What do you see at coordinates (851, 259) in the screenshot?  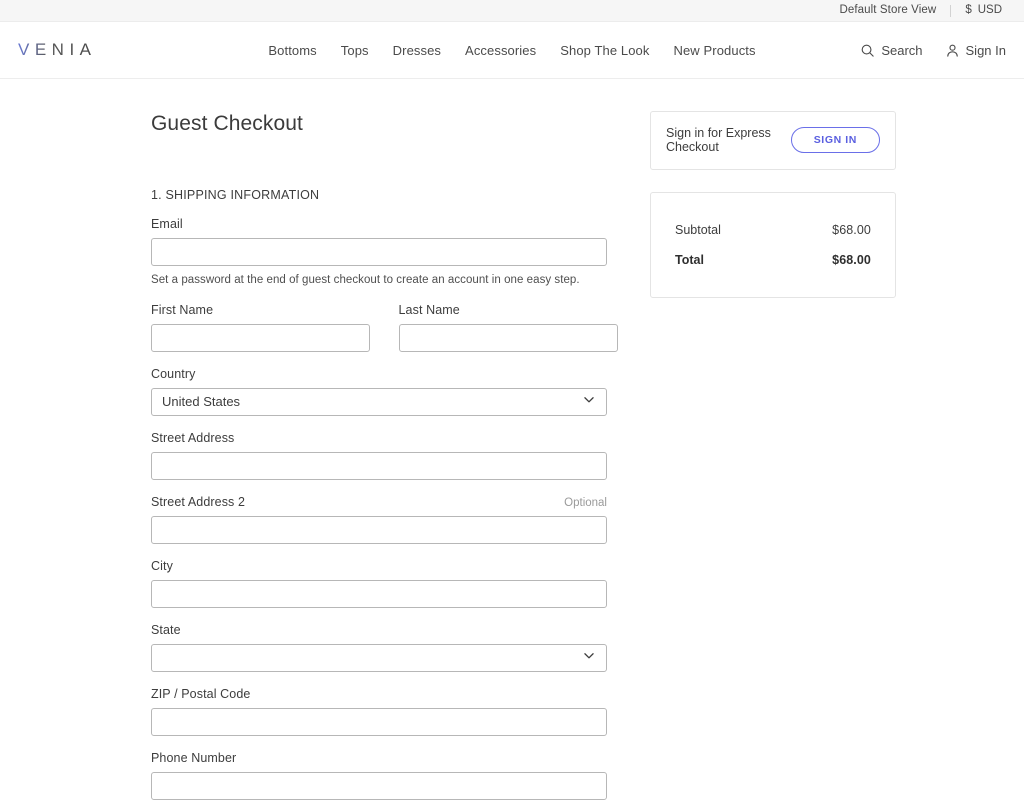 I see `total-value: $68.00` at bounding box center [851, 259].